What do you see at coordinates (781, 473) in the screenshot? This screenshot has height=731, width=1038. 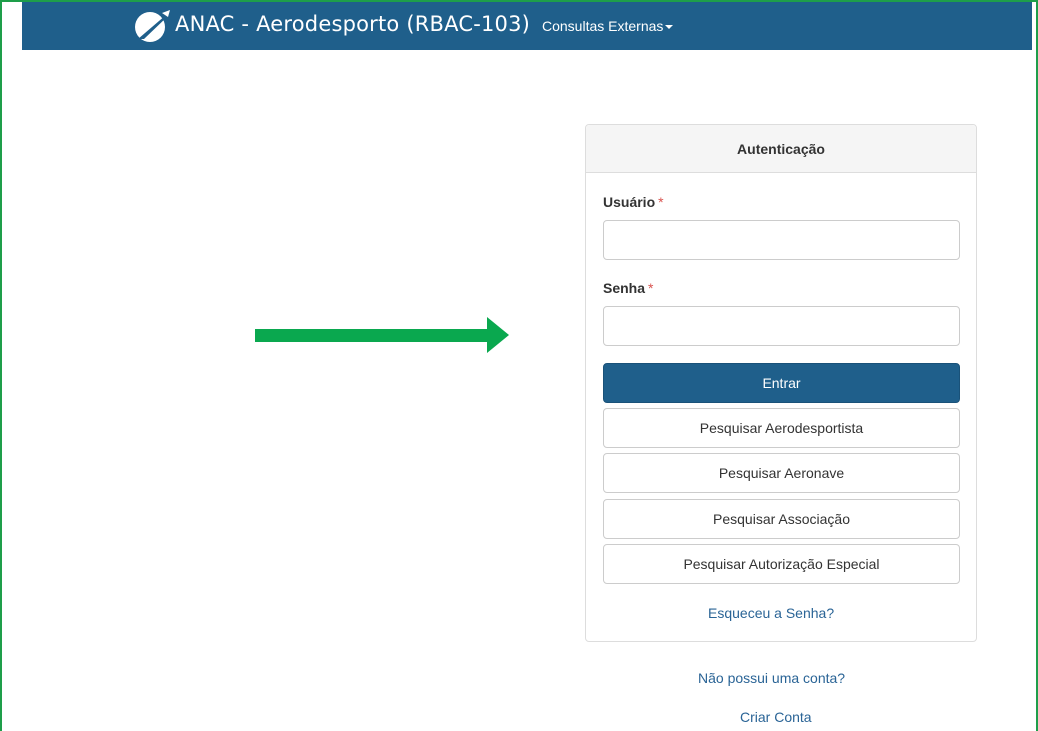 I see `search-aeronave-button: Pesquisar Aeronave` at bounding box center [781, 473].